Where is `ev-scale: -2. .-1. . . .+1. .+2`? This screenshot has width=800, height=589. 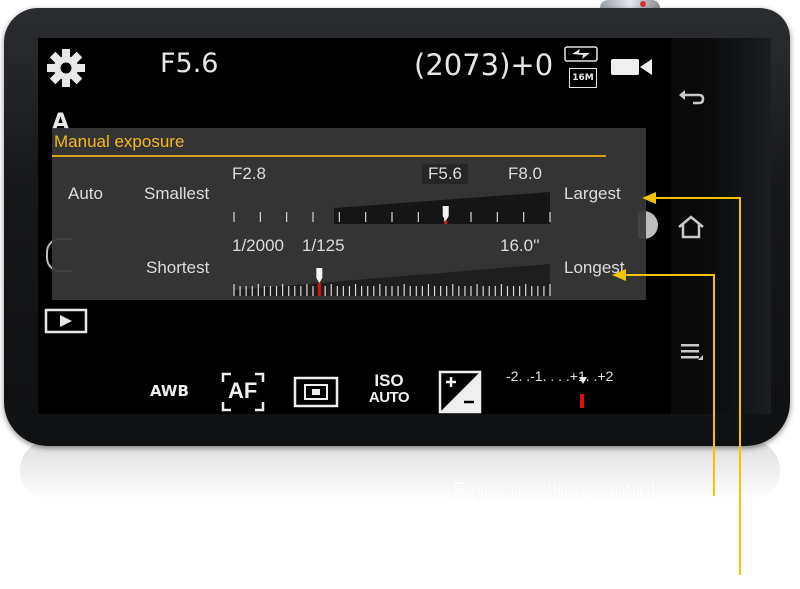
ev-scale: -2. .-1. . . .+1. .+2 is located at coordinates (560, 376).